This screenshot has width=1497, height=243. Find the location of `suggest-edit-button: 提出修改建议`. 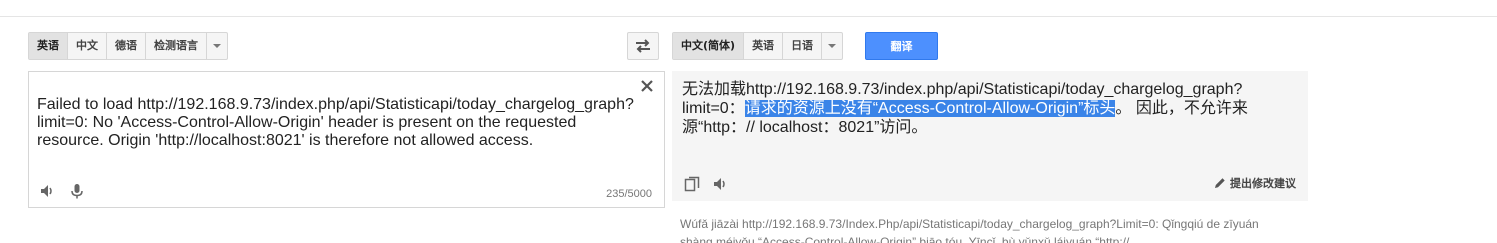

suggest-edit-button: 提出修改建议 is located at coordinates (1255, 183).